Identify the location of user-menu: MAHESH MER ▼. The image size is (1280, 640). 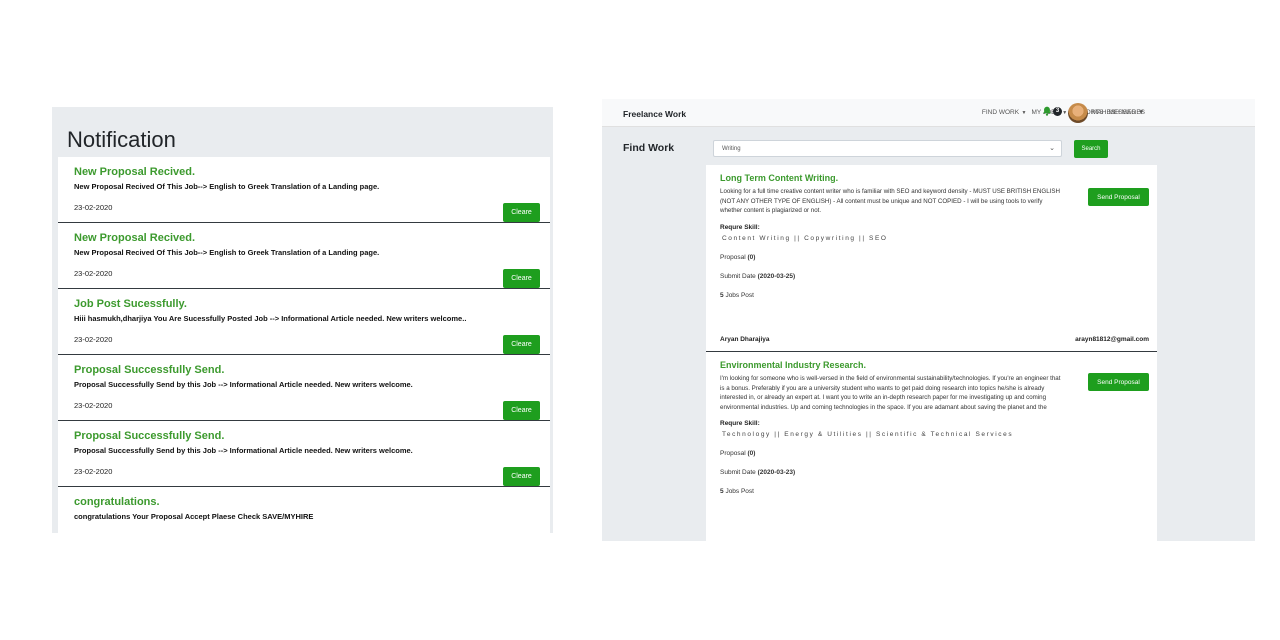
(1118, 112).